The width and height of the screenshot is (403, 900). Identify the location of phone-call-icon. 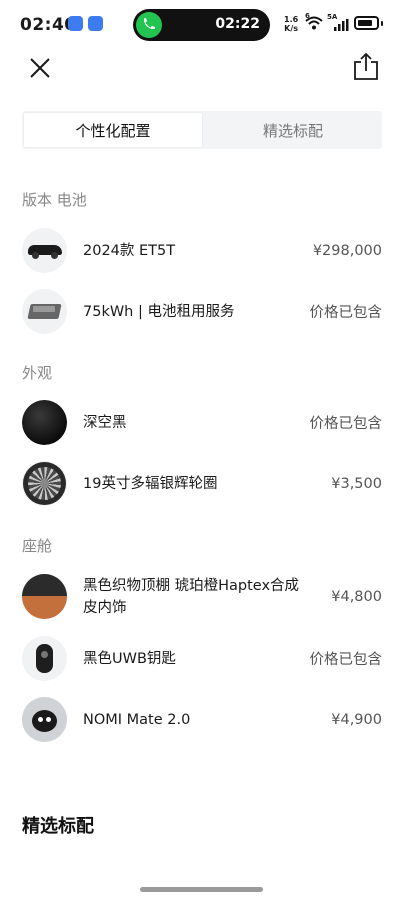
(149, 25).